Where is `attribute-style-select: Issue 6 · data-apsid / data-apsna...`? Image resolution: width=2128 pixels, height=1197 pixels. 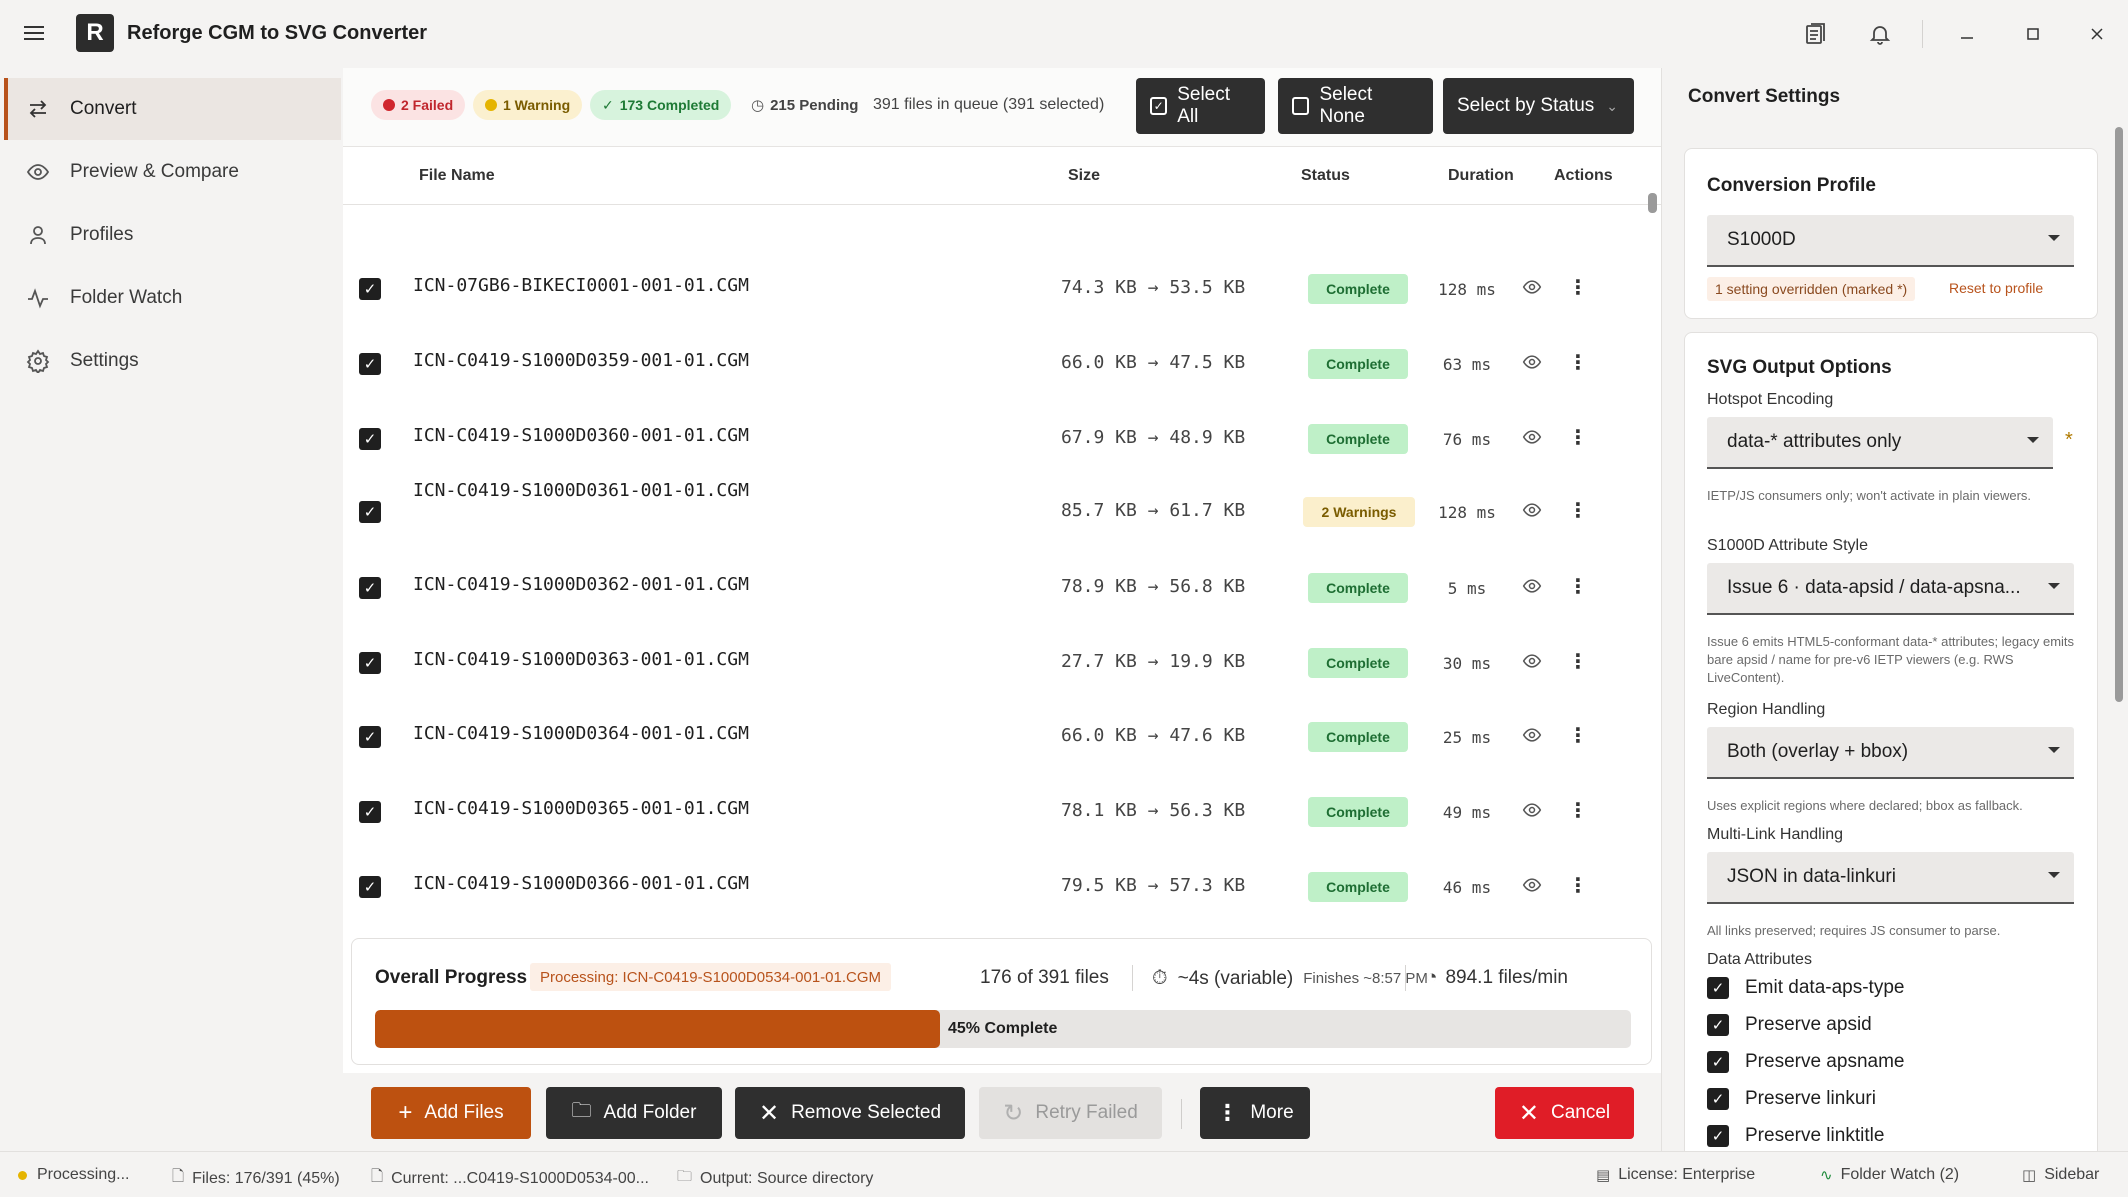
attribute-style-select: Issue 6 · data-apsid / data-apsna... is located at coordinates (1890, 589).